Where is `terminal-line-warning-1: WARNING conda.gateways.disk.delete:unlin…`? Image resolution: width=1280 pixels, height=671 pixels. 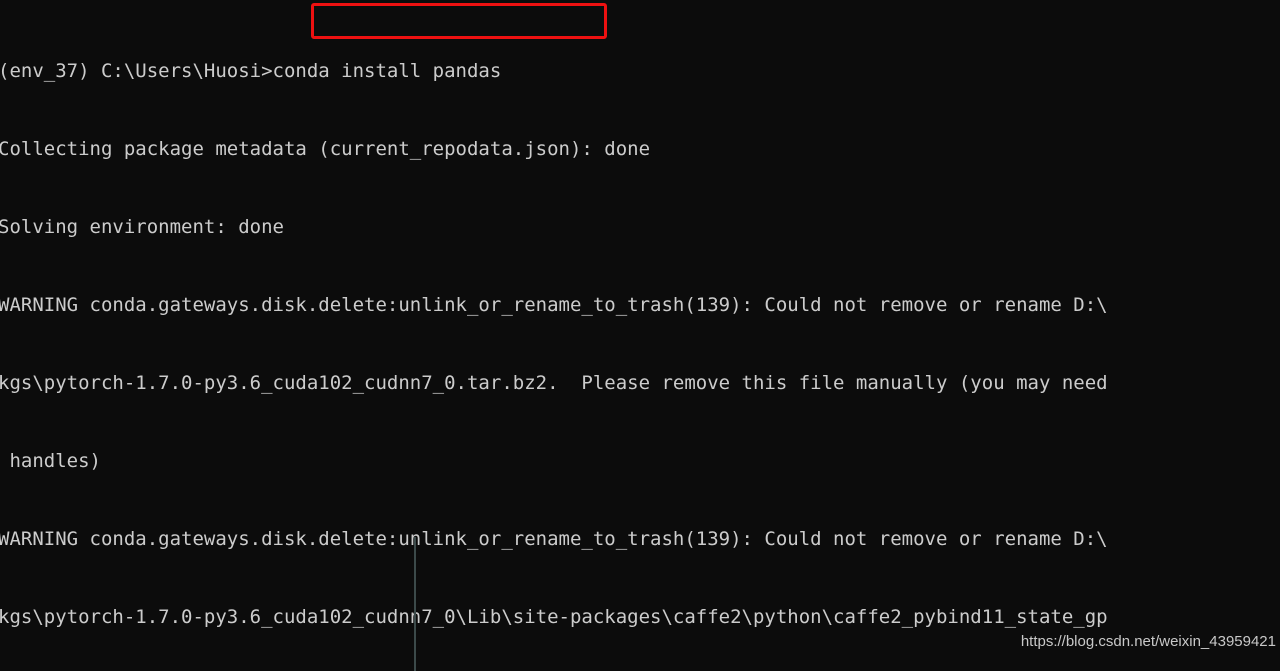 terminal-line-warning-1: WARNING conda.gateways.disk.delete:unlin… is located at coordinates (554, 305).